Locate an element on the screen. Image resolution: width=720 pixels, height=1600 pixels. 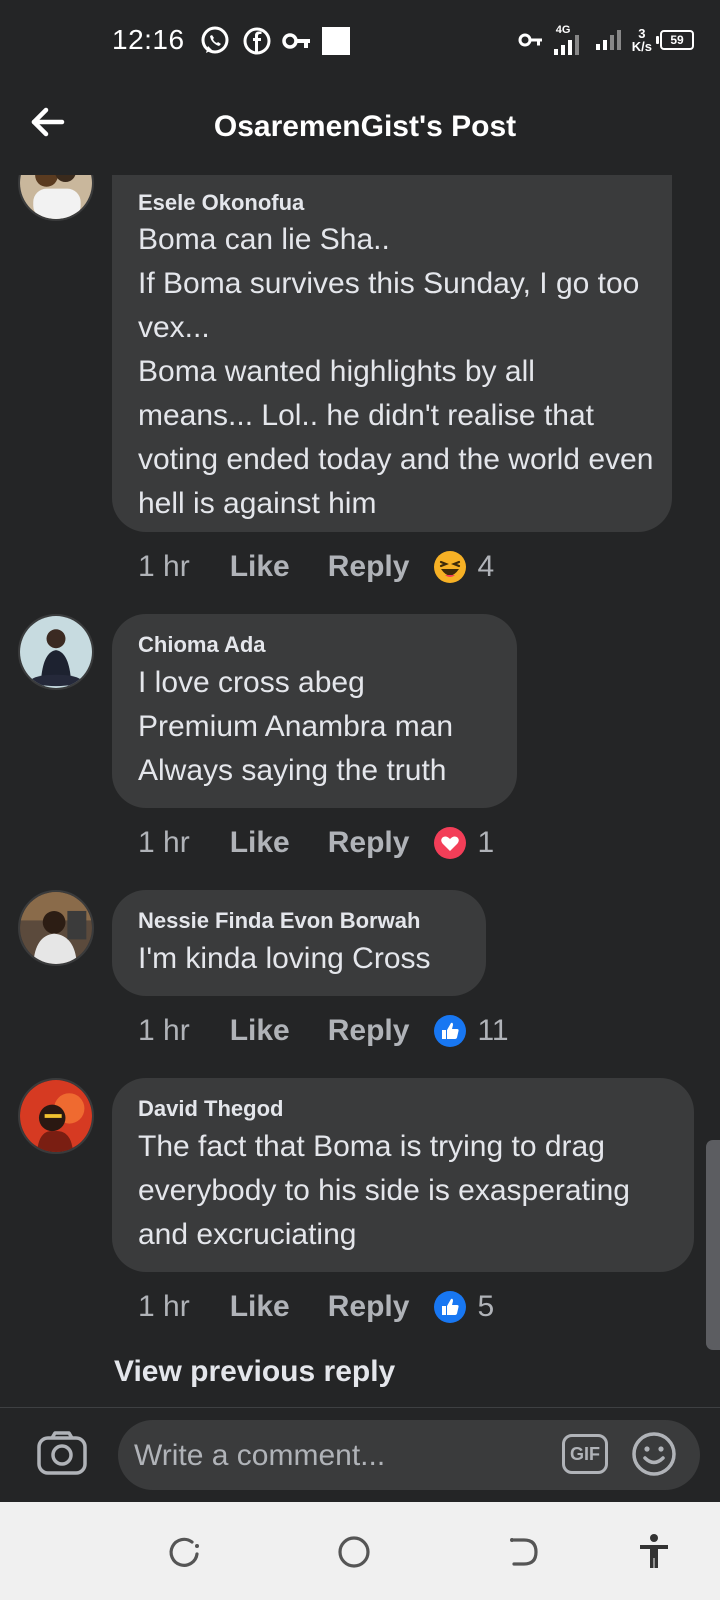
gif-button: GIF is located at coordinates (585, 1454).